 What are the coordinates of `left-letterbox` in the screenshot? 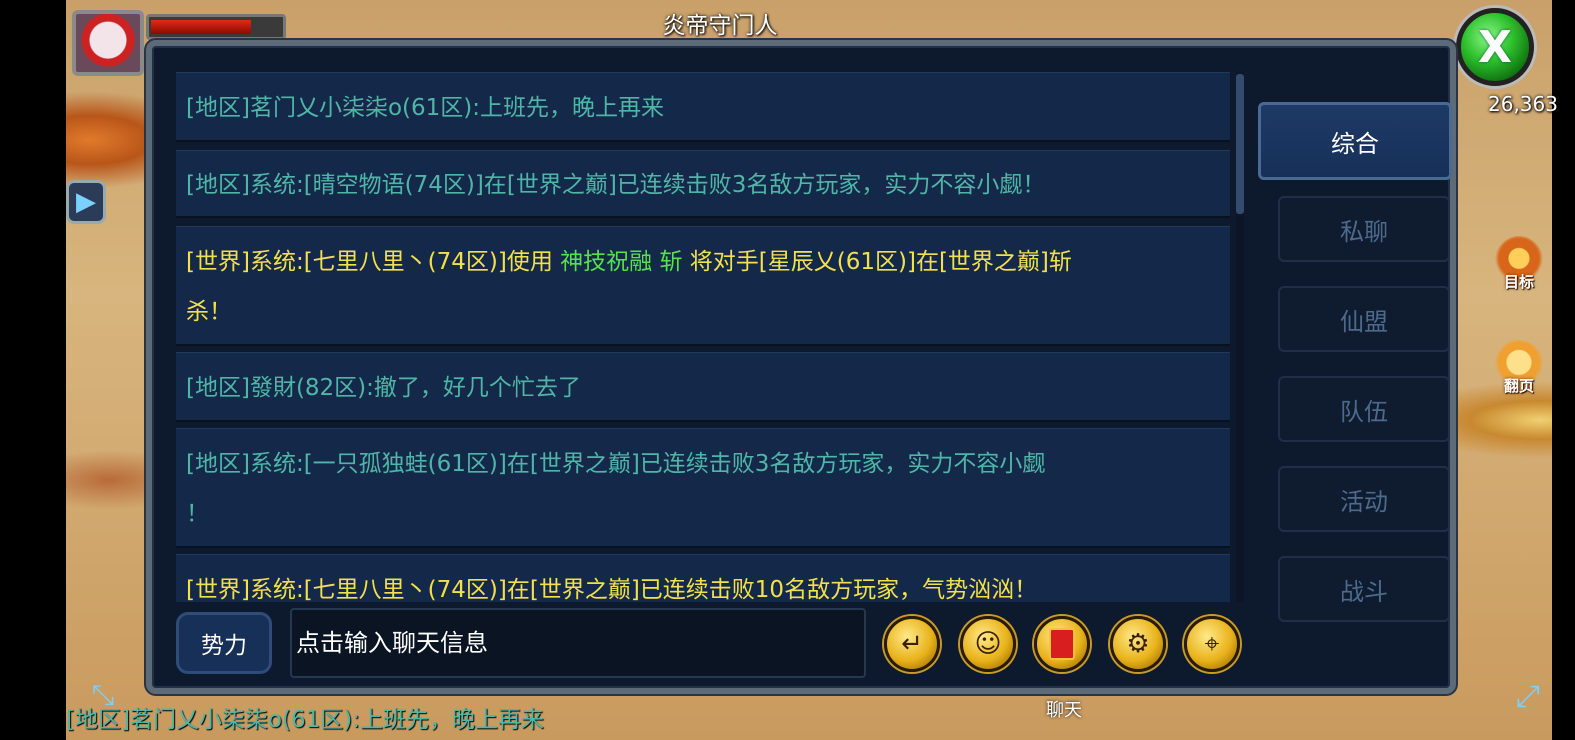 It's located at (33, 370).